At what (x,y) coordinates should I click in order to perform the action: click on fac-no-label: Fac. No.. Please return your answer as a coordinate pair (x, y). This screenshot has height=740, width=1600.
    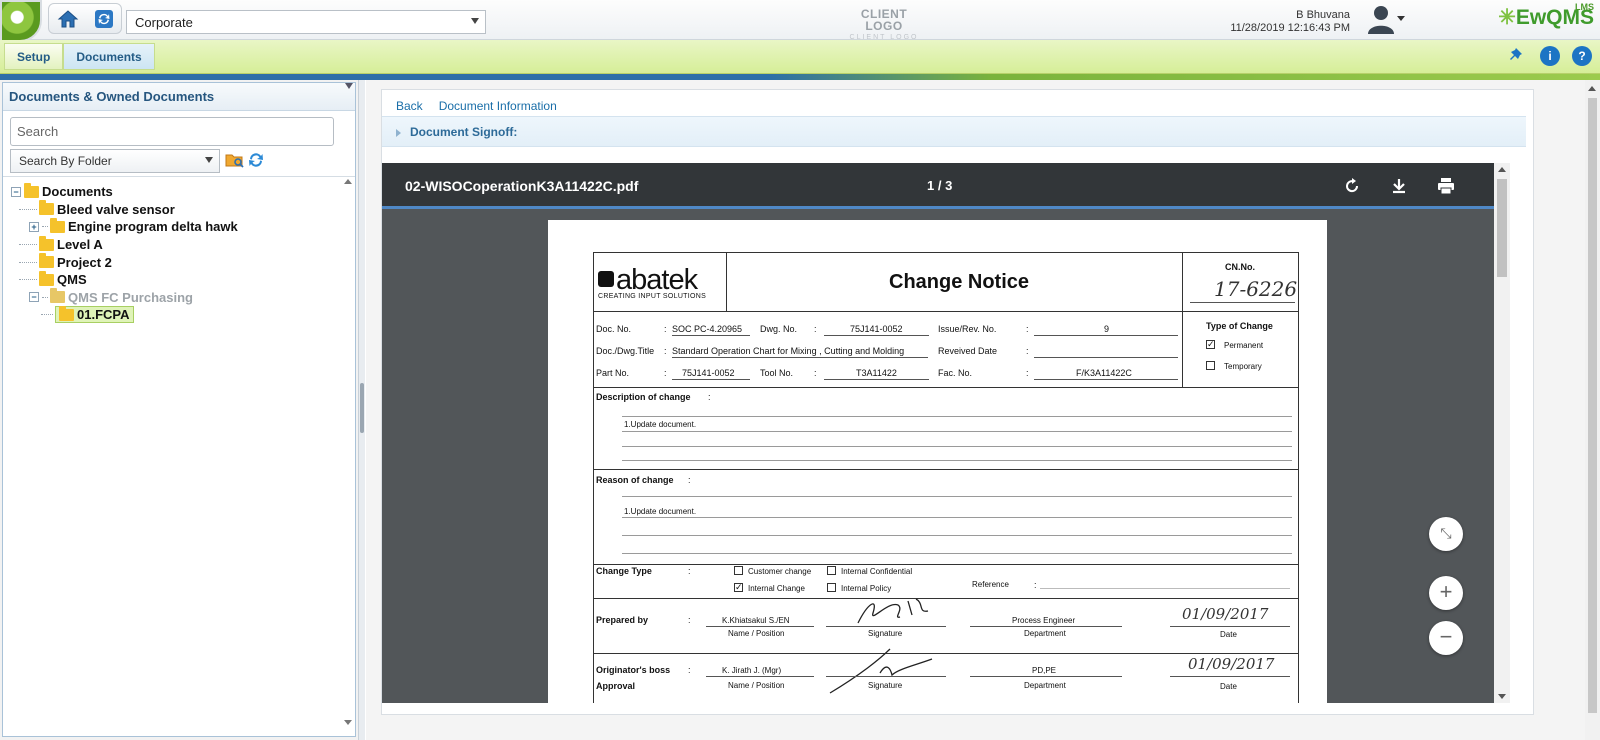
    Looking at the image, I should click on (955, 373).